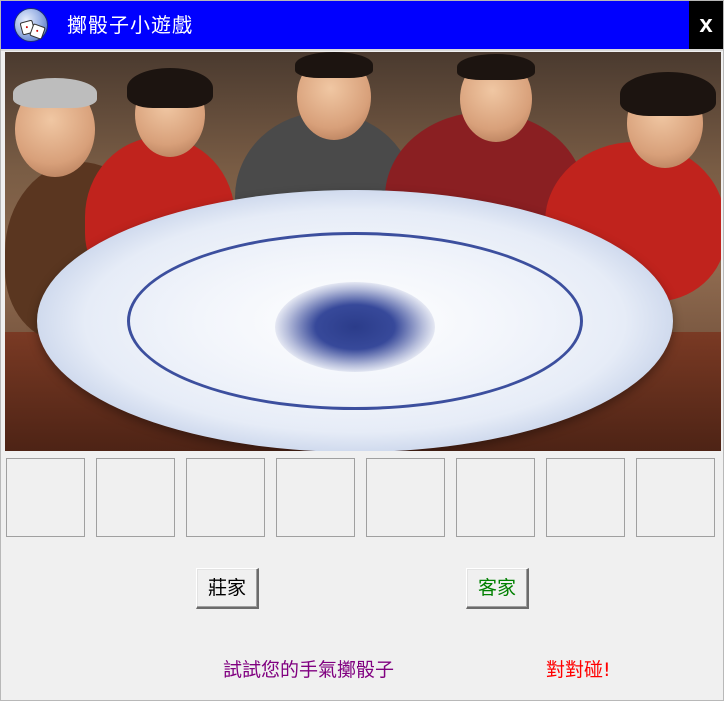 The width and height of the screenshot is (724, 701). What do you see at coordinates (355, 327) in the screenshot?
I see `plate-motif` at bounding box center [355, 327].